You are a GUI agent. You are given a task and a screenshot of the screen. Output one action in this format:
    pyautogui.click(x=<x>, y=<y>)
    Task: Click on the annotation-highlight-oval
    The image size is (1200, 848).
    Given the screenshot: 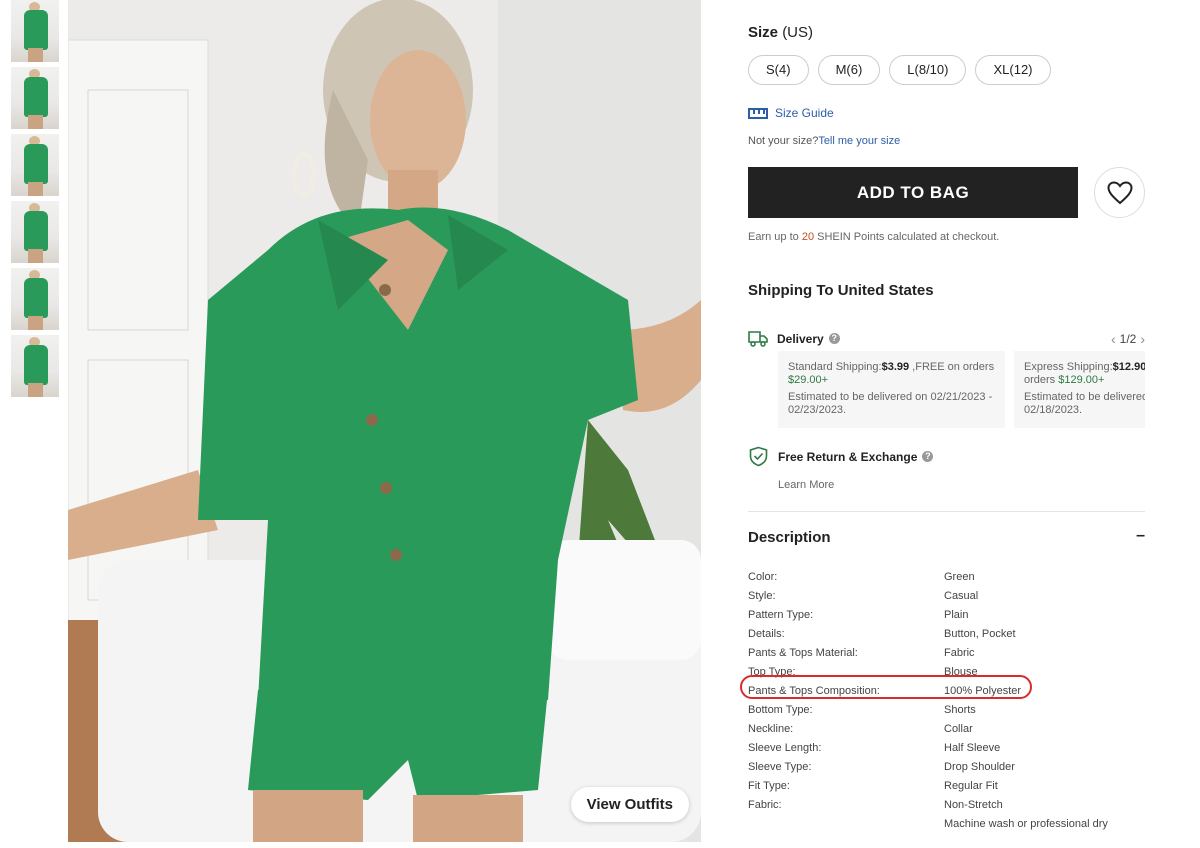 What is the action you would take?
    pyautogui.click(x=886, y=687)
    